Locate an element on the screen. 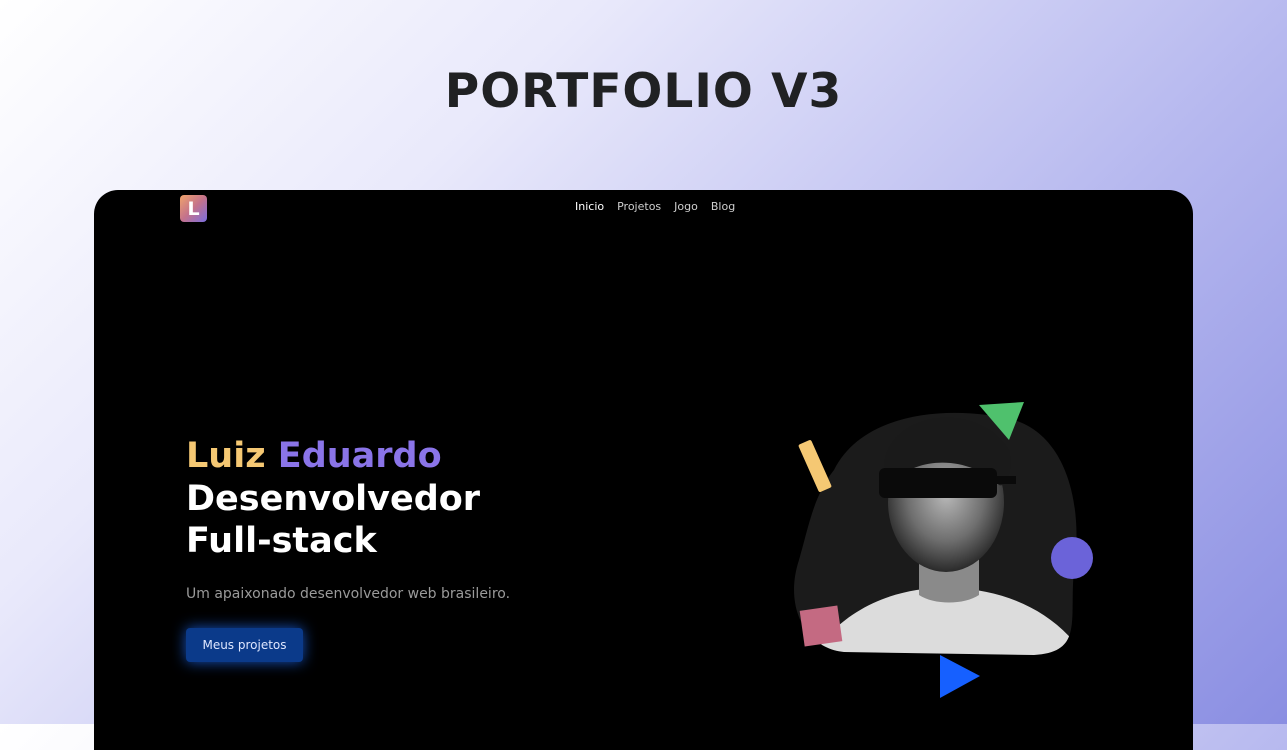  violet-circle-shape is located at coordinates (1072, 558).